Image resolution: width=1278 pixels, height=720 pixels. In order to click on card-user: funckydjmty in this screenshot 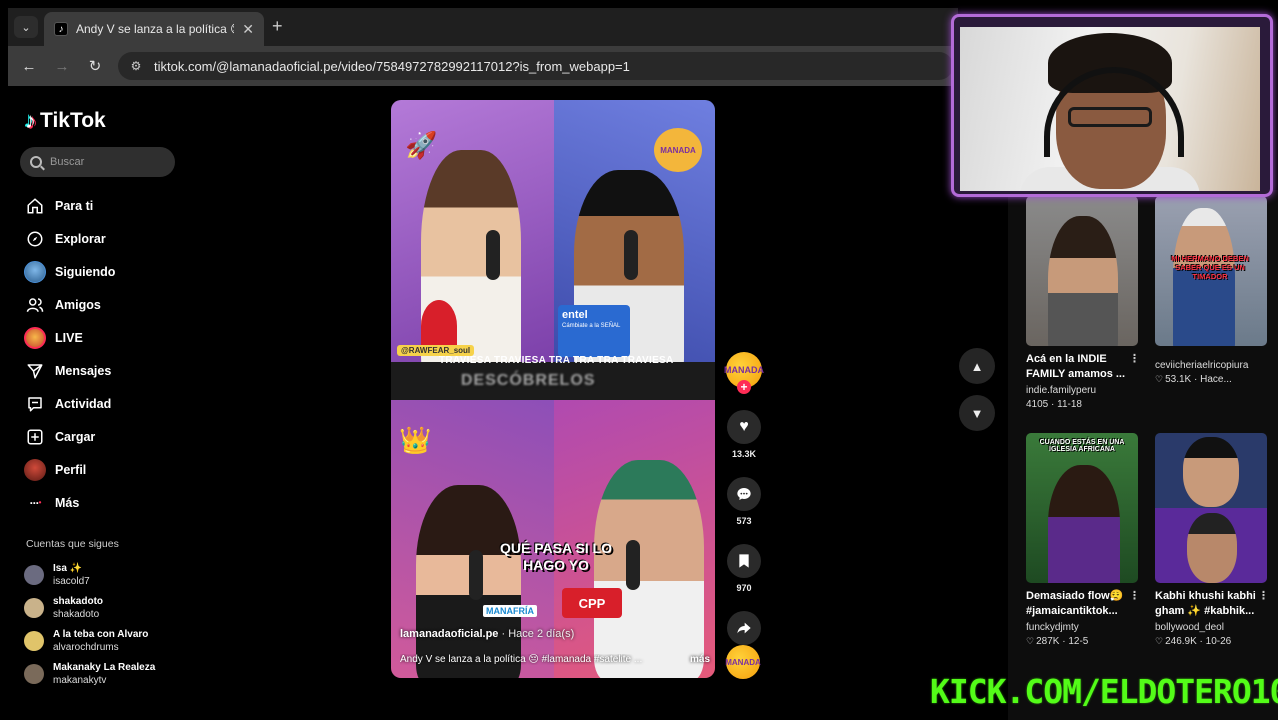, I will do `click(1082, 627)`.